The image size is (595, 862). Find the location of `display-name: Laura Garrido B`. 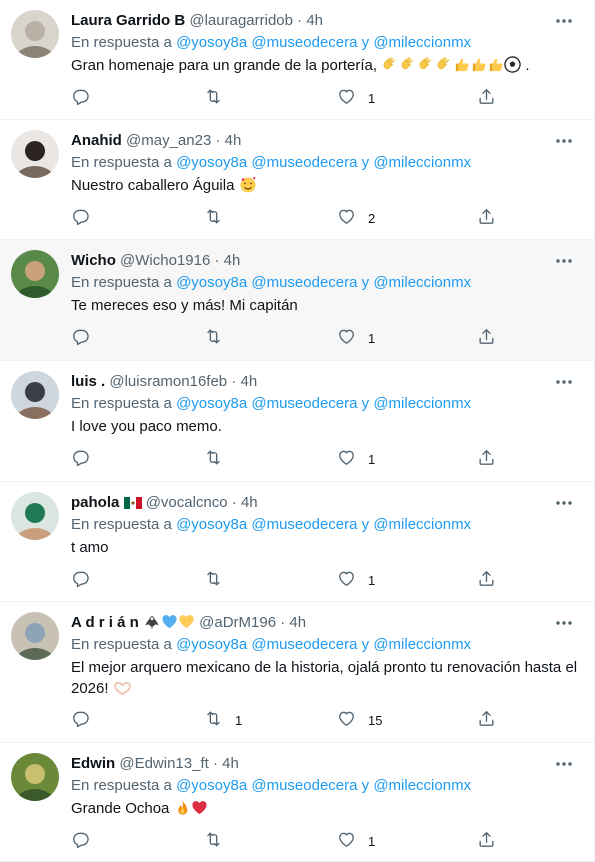

display-name: Laura Garrido B is located at coordinates (128, 20).